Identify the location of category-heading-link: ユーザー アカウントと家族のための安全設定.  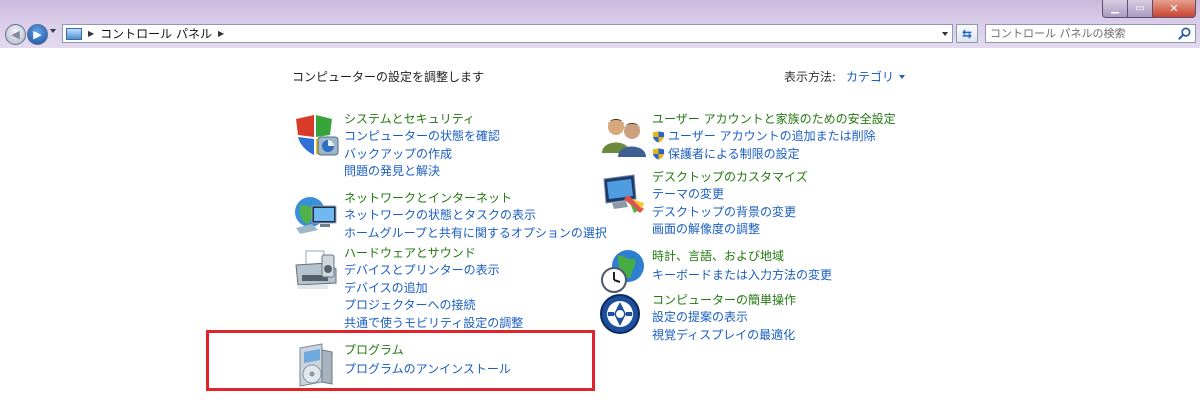
(774, 119).